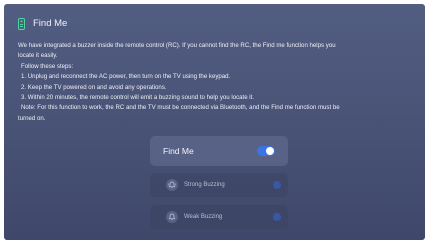 The height and width of the screenshot is (244, 429). What do you see at coordinates (204, 185) in the screenshot?
I see `strong-buzzing-label: Strong Buzzing` at bounding box center [204, 185].